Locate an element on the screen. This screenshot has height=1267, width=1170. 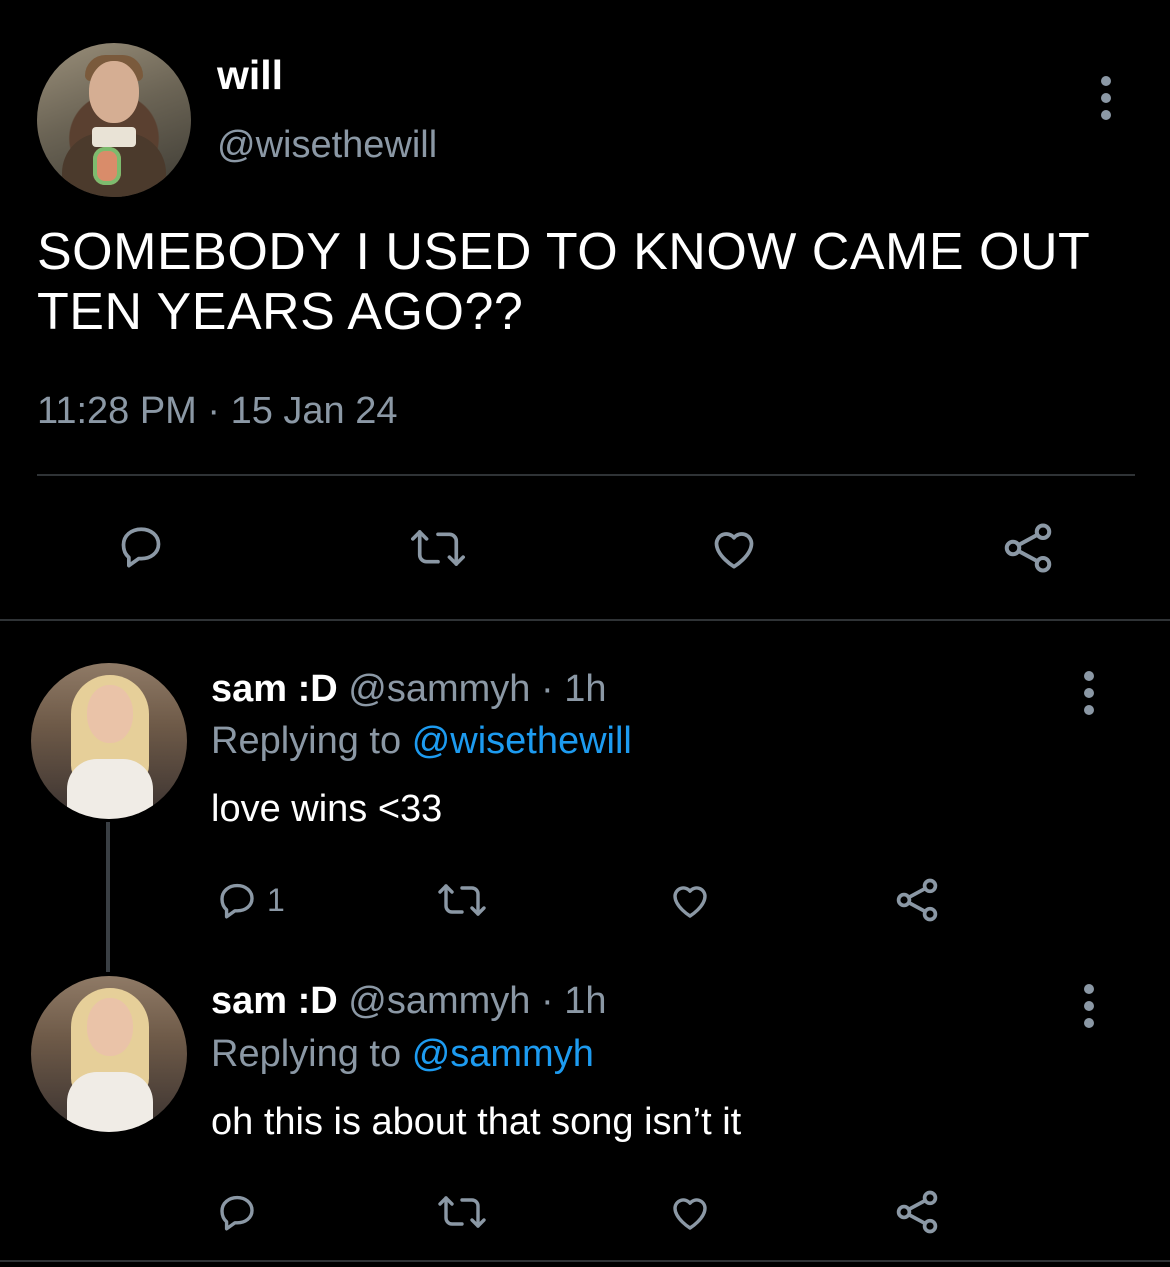
reply-text: love wins <33 is located at coordinates (327, 809).